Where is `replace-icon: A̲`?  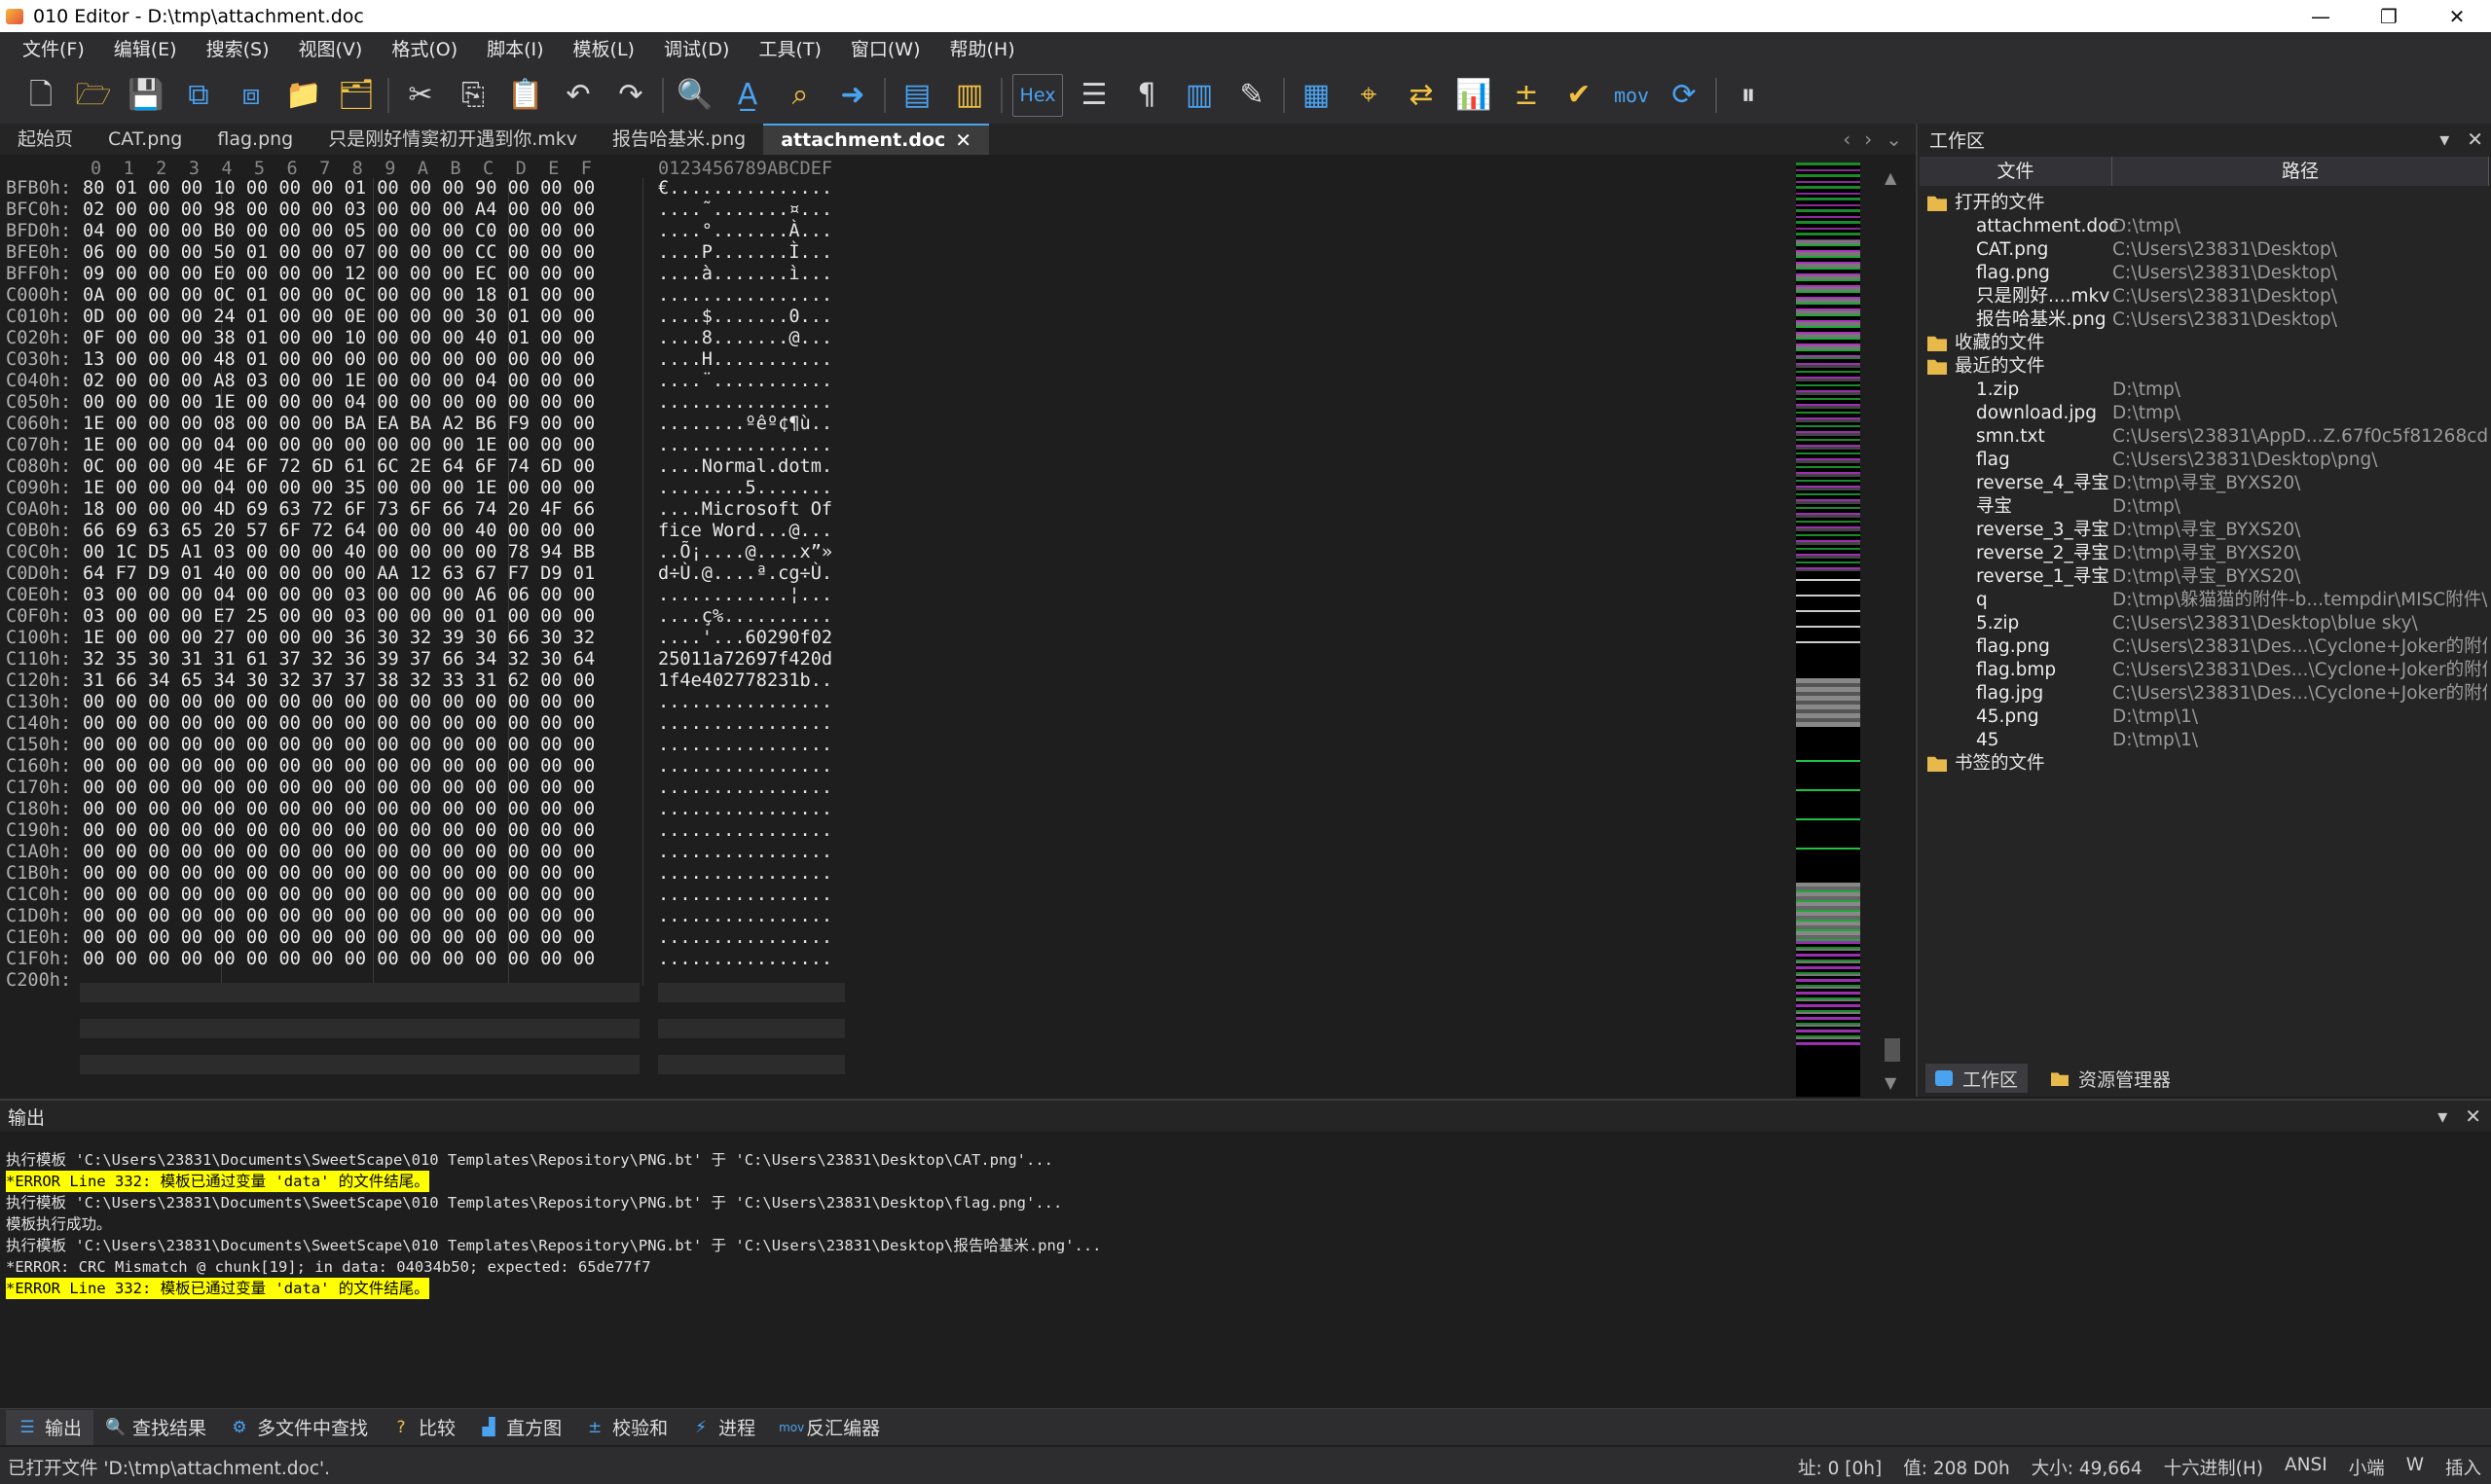
replace-icon: A̲ is located at coordinates (747, 95).